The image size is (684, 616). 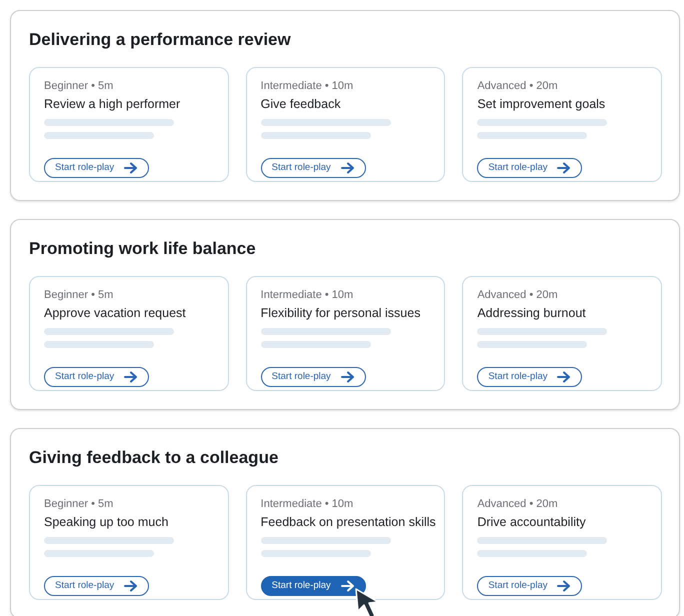 What do you see at coordinates (532, 313) in the screenshot?
I see `card-title: Addressing burnout` at bounding box center [532, 313].